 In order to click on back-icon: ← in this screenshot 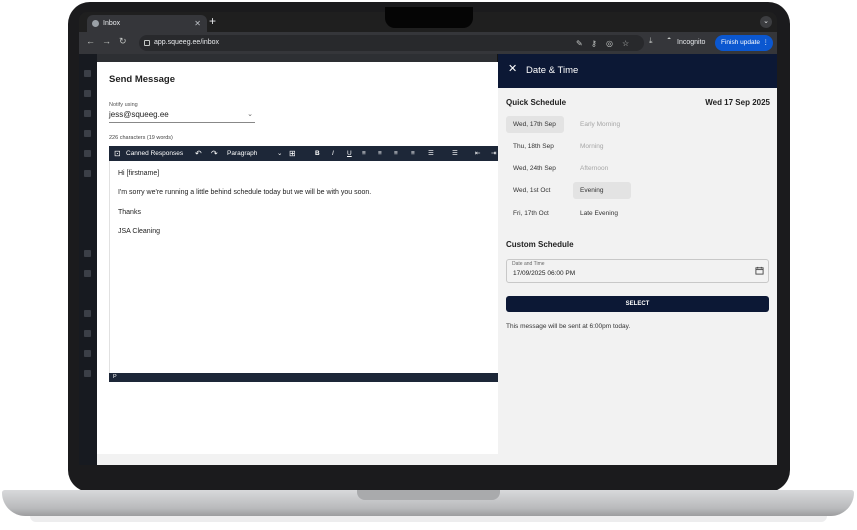, I will do `click(90, 41)`.